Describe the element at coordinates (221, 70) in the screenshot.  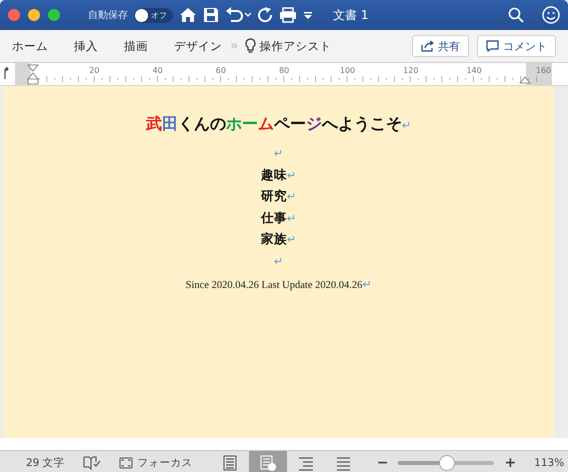
I see `ruler-label: 60` at that location.